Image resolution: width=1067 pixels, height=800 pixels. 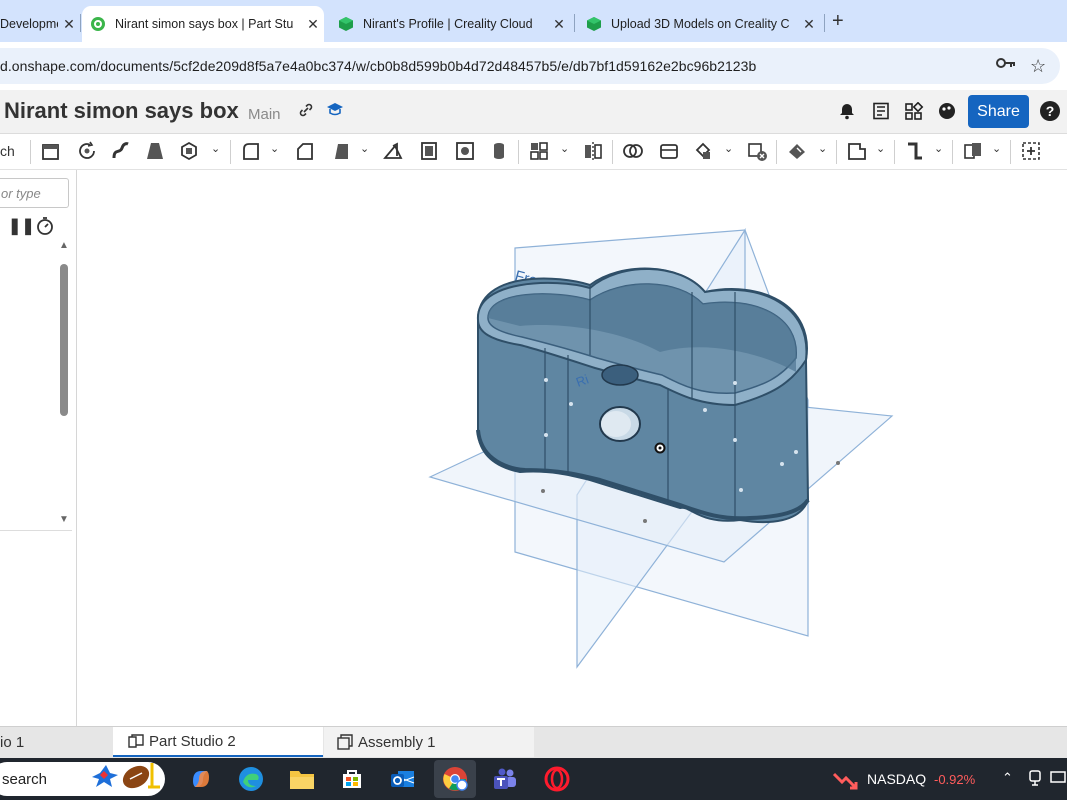 What do you see at coordinates (998, 111) in the screenshot?
I see `share-button: Share` at bounding box center [998, 111].